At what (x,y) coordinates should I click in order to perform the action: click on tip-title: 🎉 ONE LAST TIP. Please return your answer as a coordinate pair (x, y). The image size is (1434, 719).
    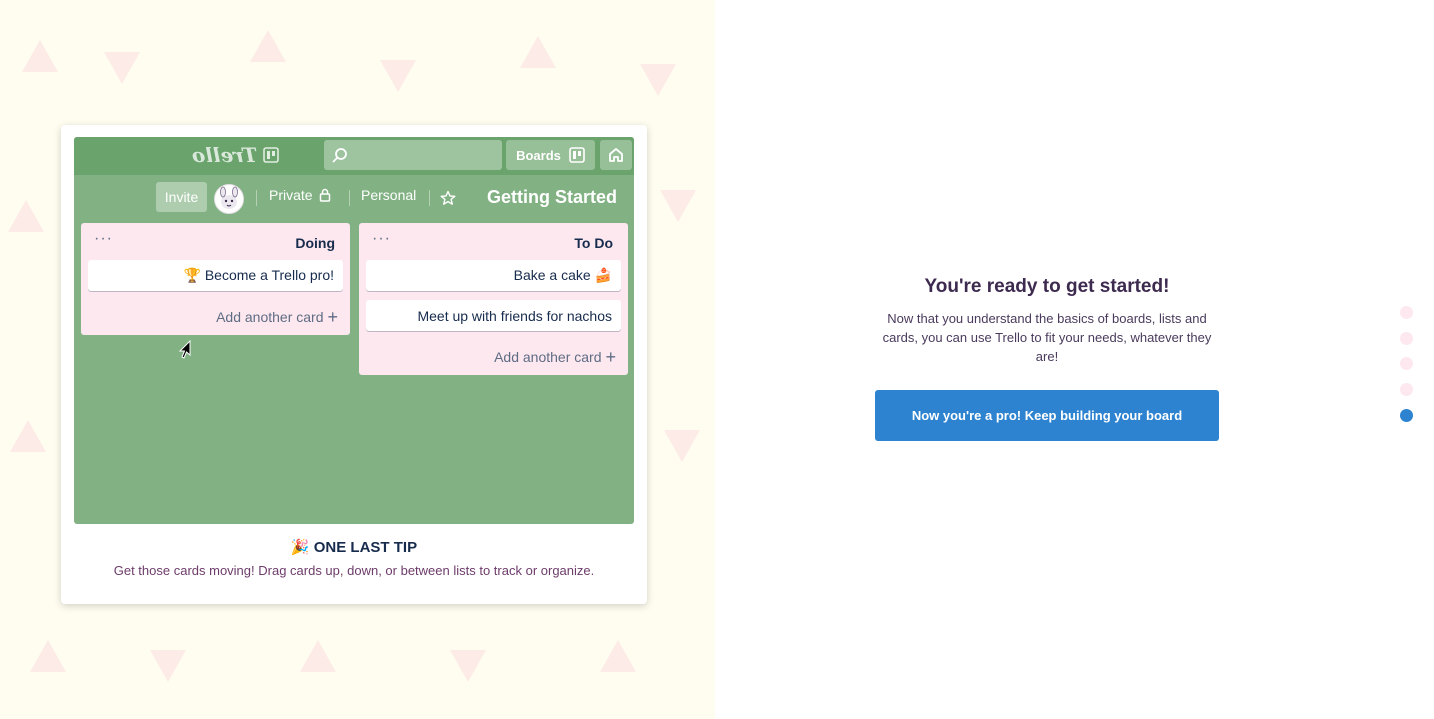
    Looking at the image, I should click on (354, 547).